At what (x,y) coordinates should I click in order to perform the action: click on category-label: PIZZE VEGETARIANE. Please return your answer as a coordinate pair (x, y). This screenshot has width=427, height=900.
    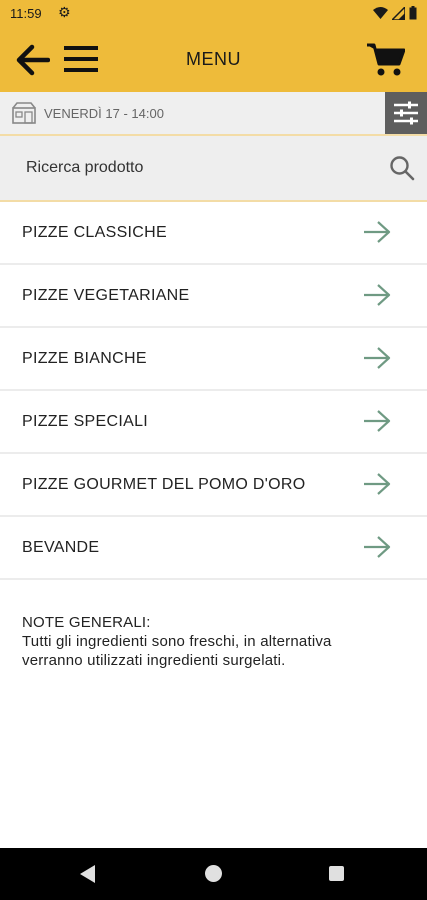
    Looking at the image, I should click on (106, 295).